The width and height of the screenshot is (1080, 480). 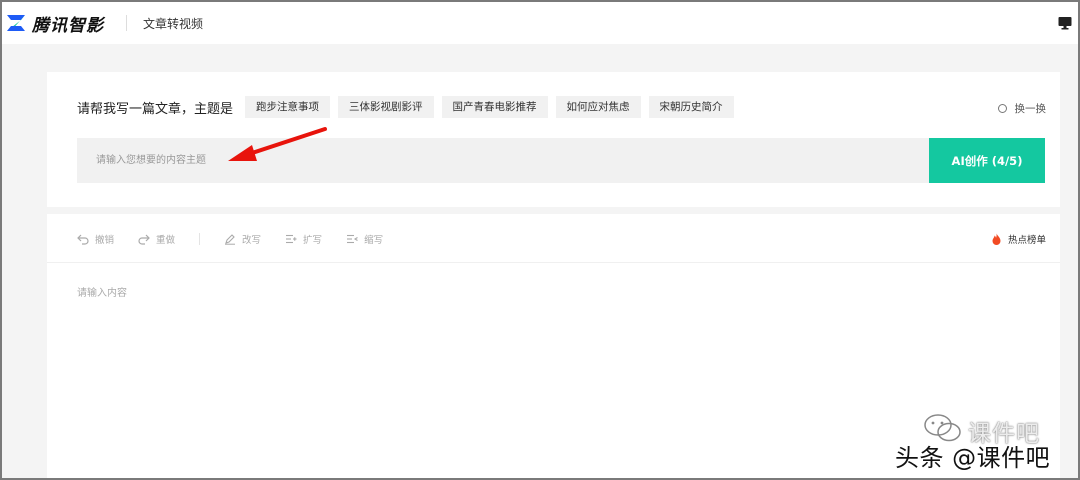 What do you see at coordinates (291, 239) in the screenshot?
I see `expand-text-icon` at bounding box center [291, 239].